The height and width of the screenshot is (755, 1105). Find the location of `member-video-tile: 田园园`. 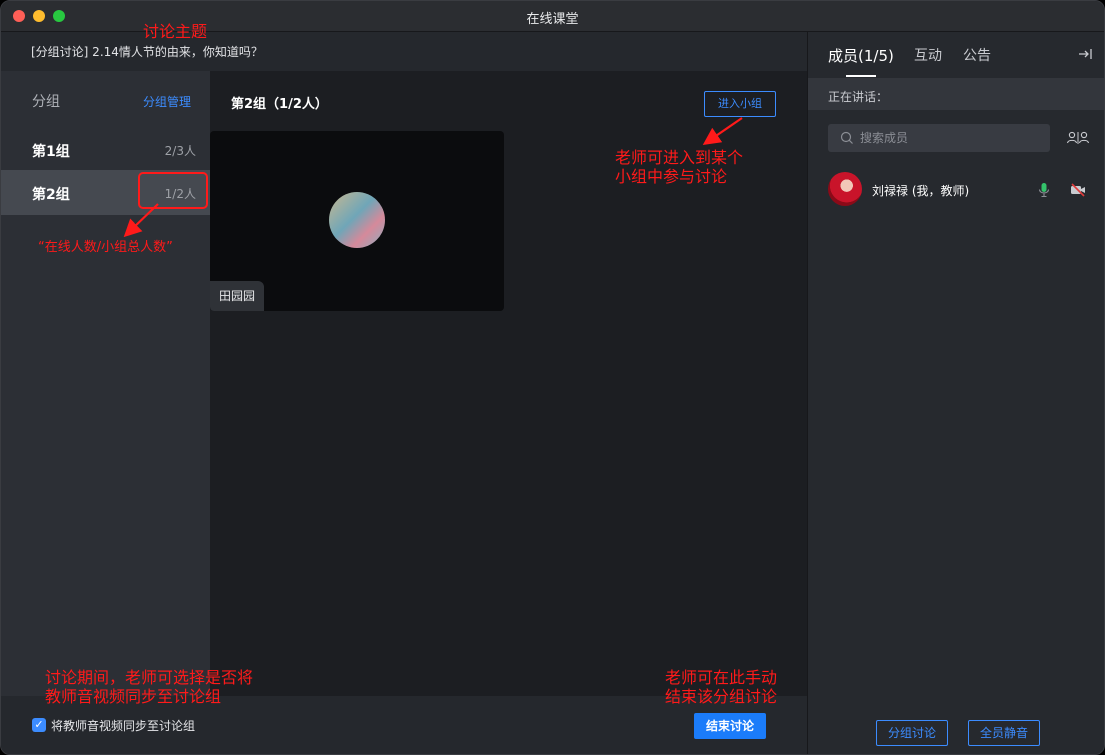

member-video-tile: 田园园 is located at coordinates (357, 221).